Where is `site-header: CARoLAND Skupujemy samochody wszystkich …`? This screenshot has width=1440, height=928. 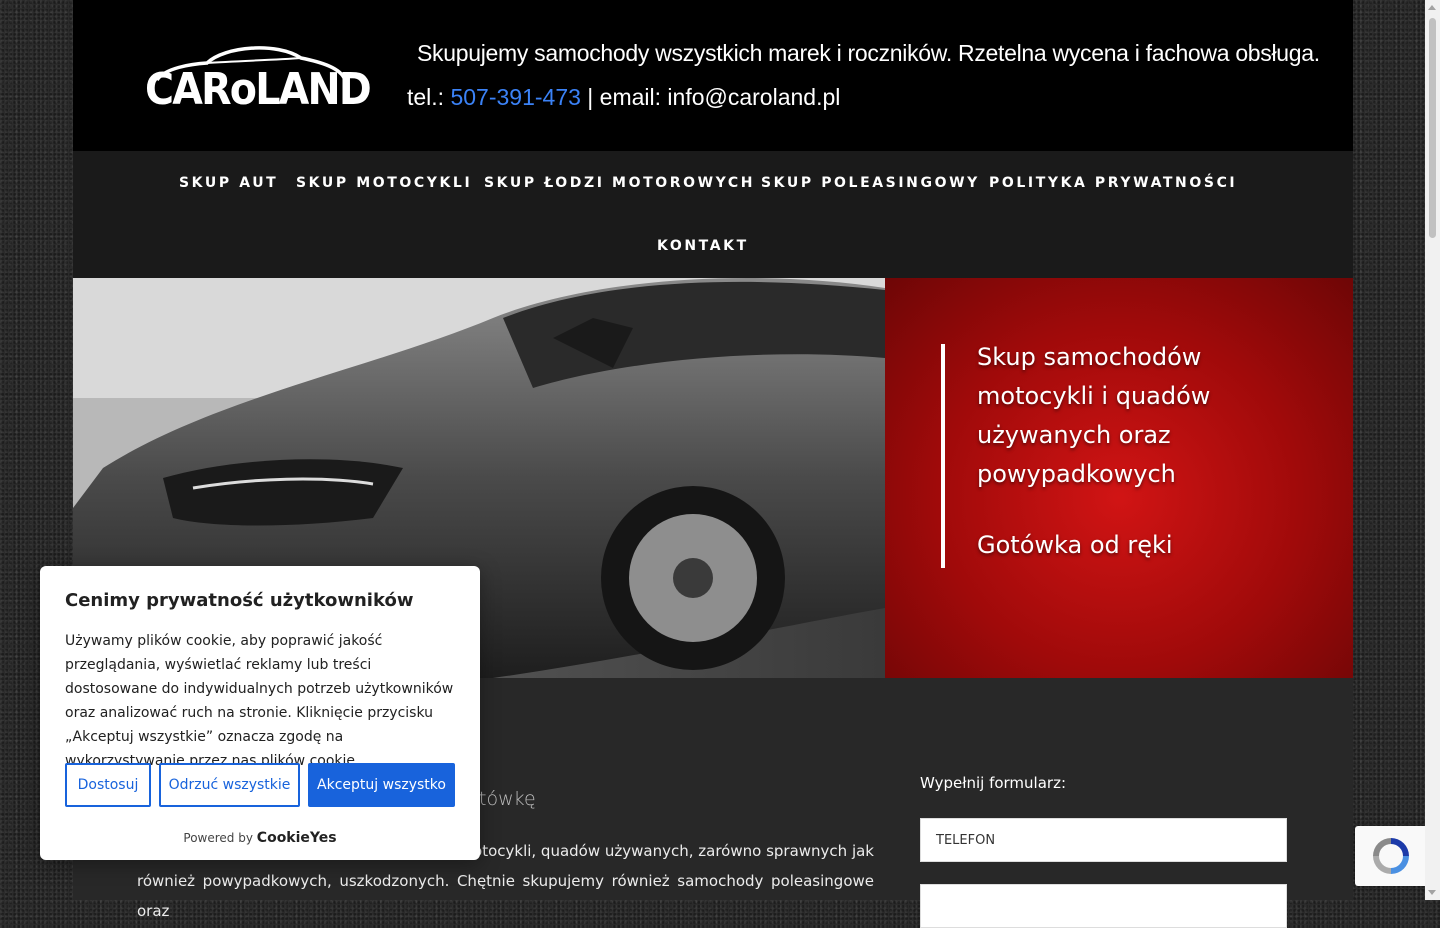
site-header: CARoLAND Skupujemy samochody wszystkich … is located at coordinates (713, 75).